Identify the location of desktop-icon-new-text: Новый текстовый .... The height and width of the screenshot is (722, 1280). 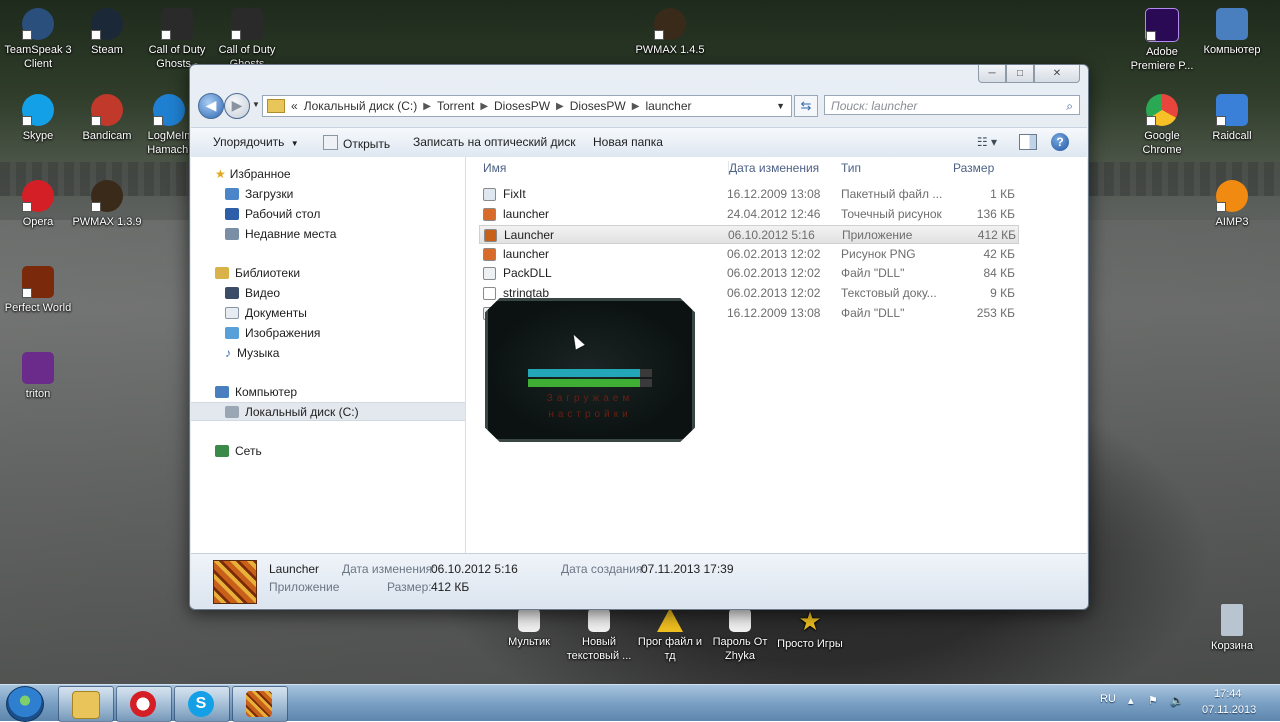
(599, 635).